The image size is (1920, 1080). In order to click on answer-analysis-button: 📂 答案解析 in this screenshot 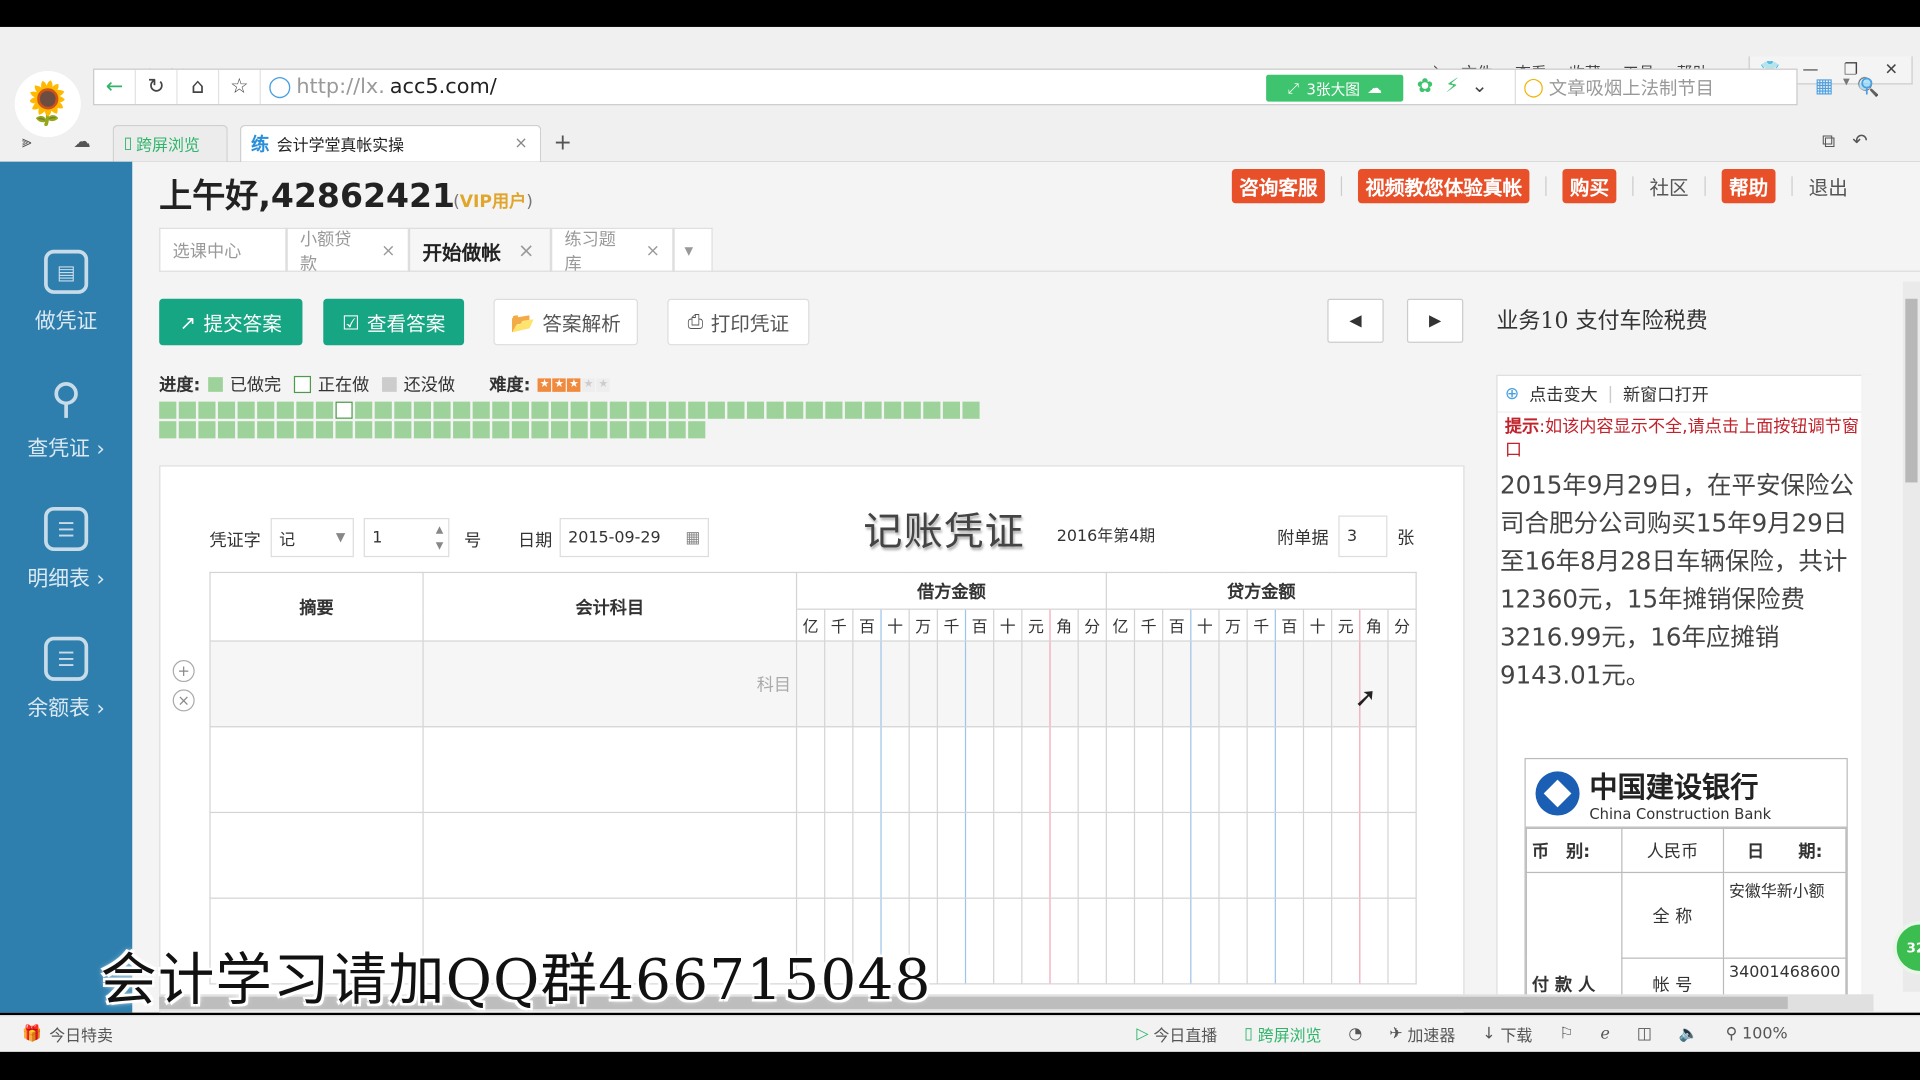, I will do `click(565, 322)`.